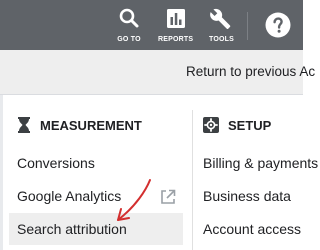 This screenshot has height=250, width=320. I want to click on setup-heading: SETUP, so click(237, 125).